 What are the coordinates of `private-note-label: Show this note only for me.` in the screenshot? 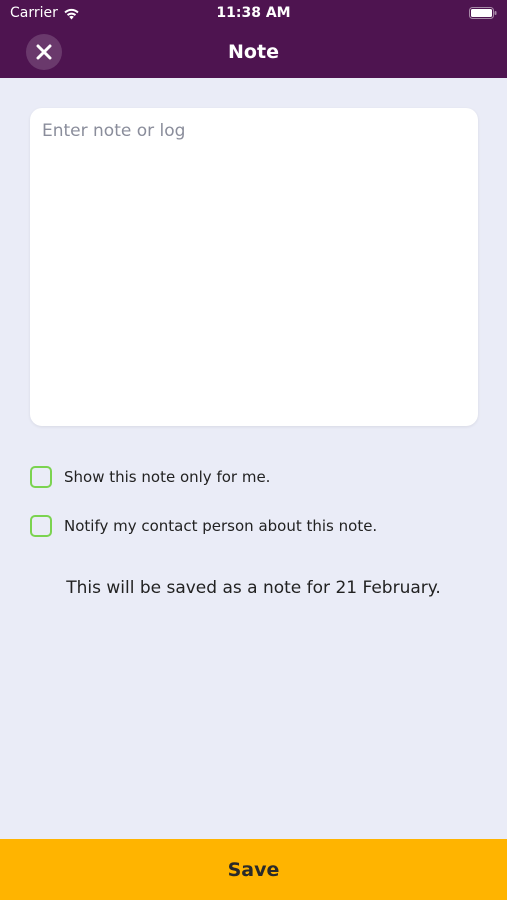 It's located at (167, 477).